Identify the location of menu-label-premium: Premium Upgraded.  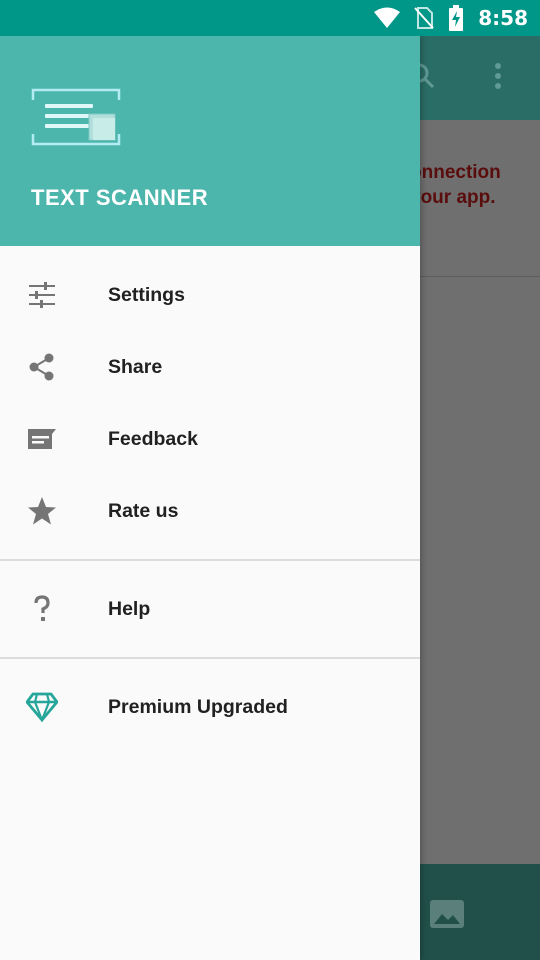
(198, 706).